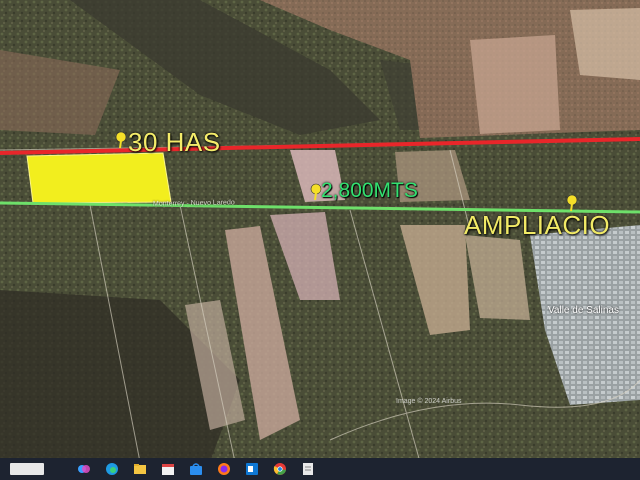  What do you see at coordinates (174, 142) in the screenshot?
I see `area-label: 30 HAS` at bounding box center [174, 142].